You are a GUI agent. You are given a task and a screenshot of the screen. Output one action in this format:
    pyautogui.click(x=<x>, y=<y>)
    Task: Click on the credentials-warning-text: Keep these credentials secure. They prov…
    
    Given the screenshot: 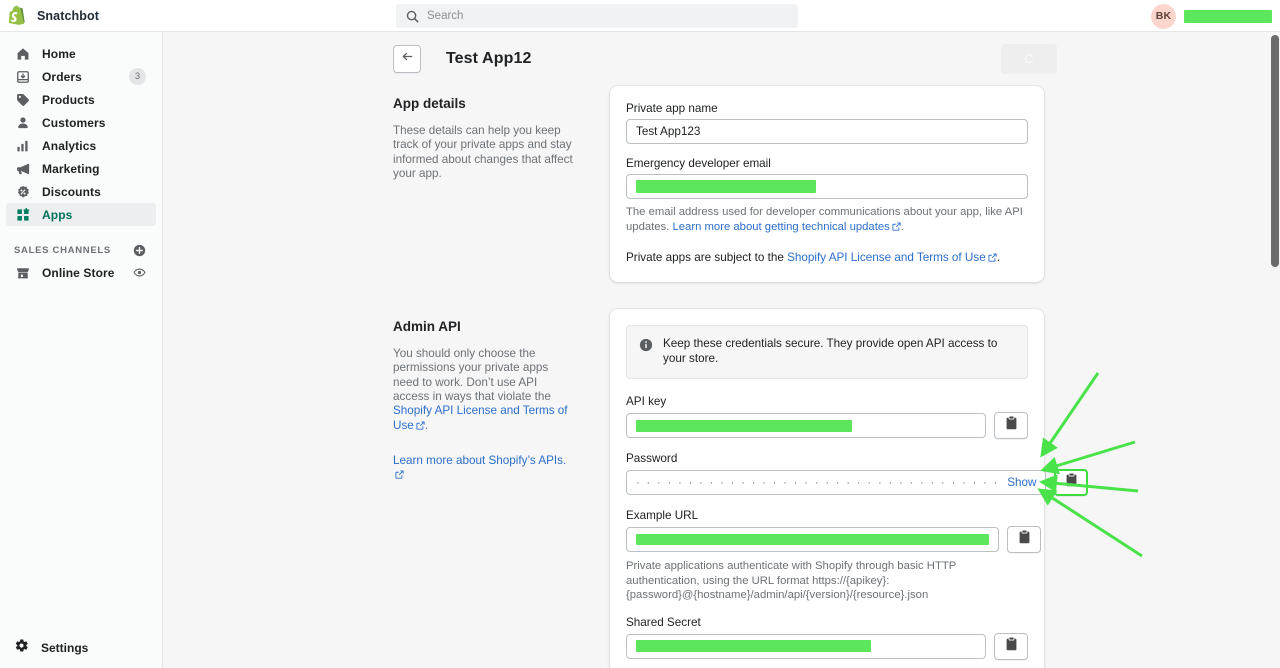 What is the action you would take?
    pyautogui.click(x=830, y=351)
    